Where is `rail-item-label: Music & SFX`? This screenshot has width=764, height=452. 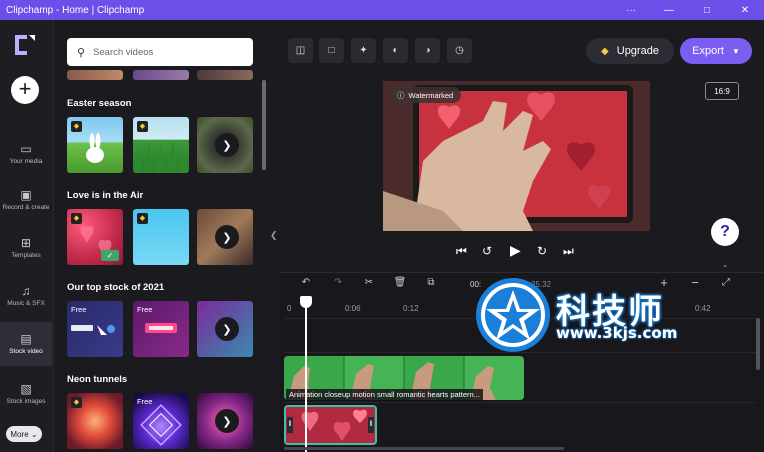
rail-item-label: Music & SFX is located at coordinates (26, 303).